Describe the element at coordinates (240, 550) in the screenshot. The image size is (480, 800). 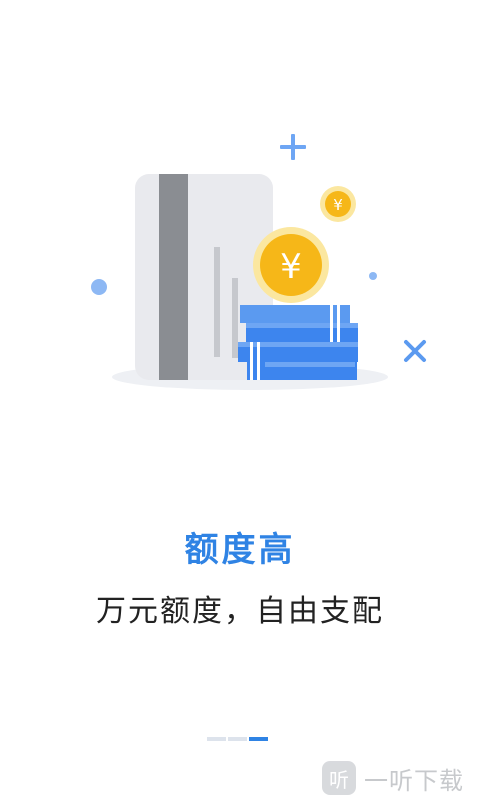
I see `feature-title: 额度高` at that location.